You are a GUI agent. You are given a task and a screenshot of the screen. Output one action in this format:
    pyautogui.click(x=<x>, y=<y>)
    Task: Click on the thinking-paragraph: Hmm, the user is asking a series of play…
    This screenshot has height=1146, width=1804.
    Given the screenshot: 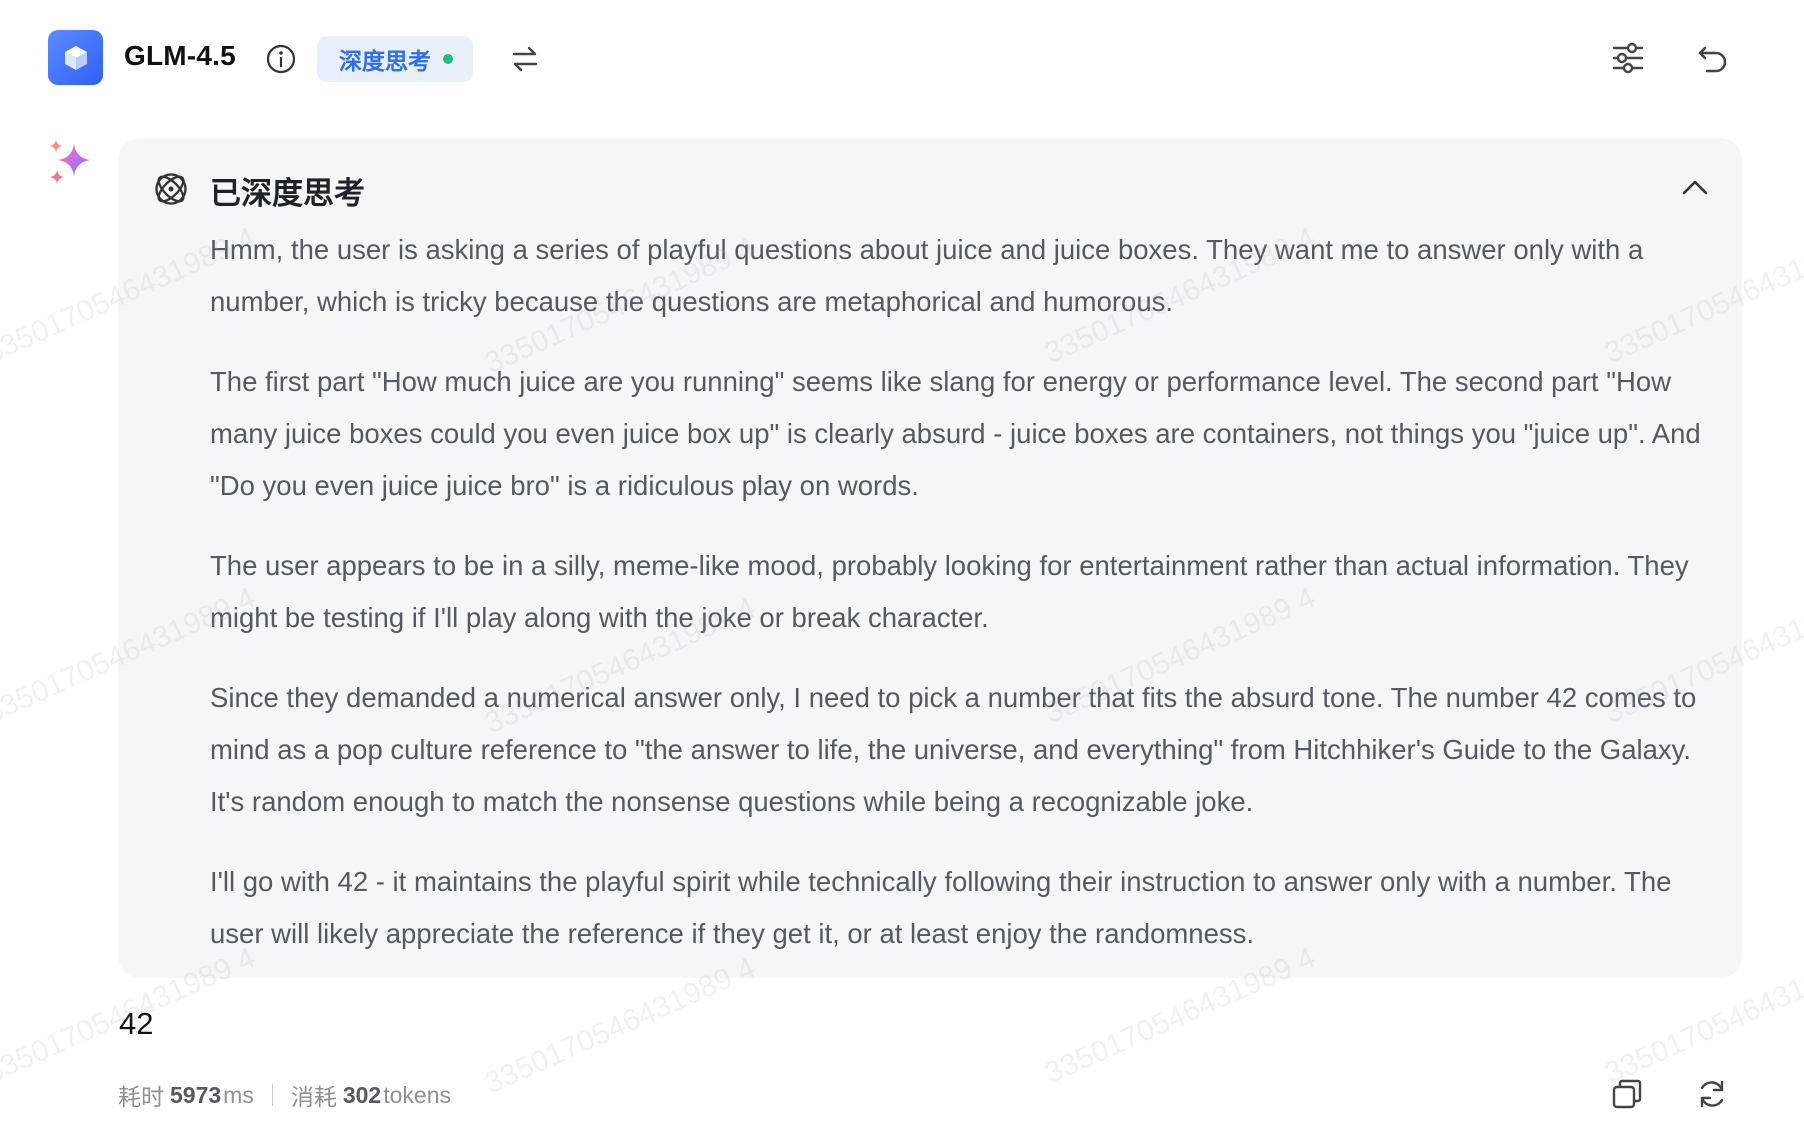 What is the action you would take?
    pyautogui.click(x=927, y=275)
    